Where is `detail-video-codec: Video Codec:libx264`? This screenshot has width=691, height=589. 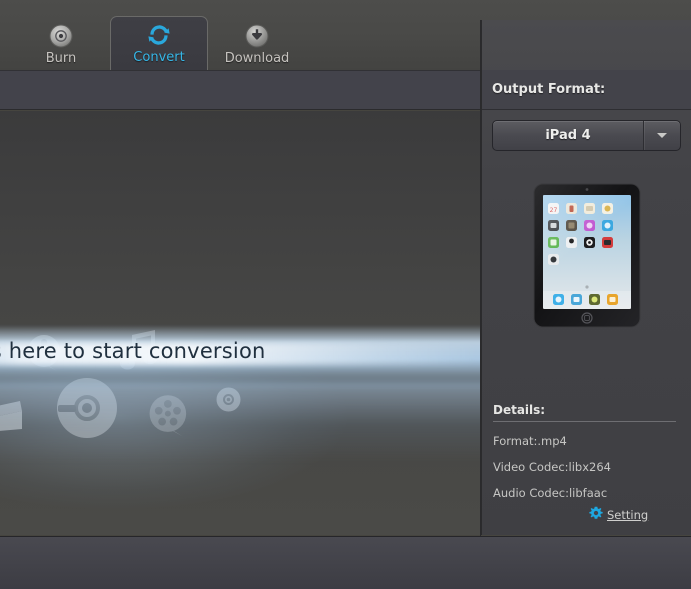 detail-video-codec: Video Codec:libx264 is located at coordinates (552, 467).